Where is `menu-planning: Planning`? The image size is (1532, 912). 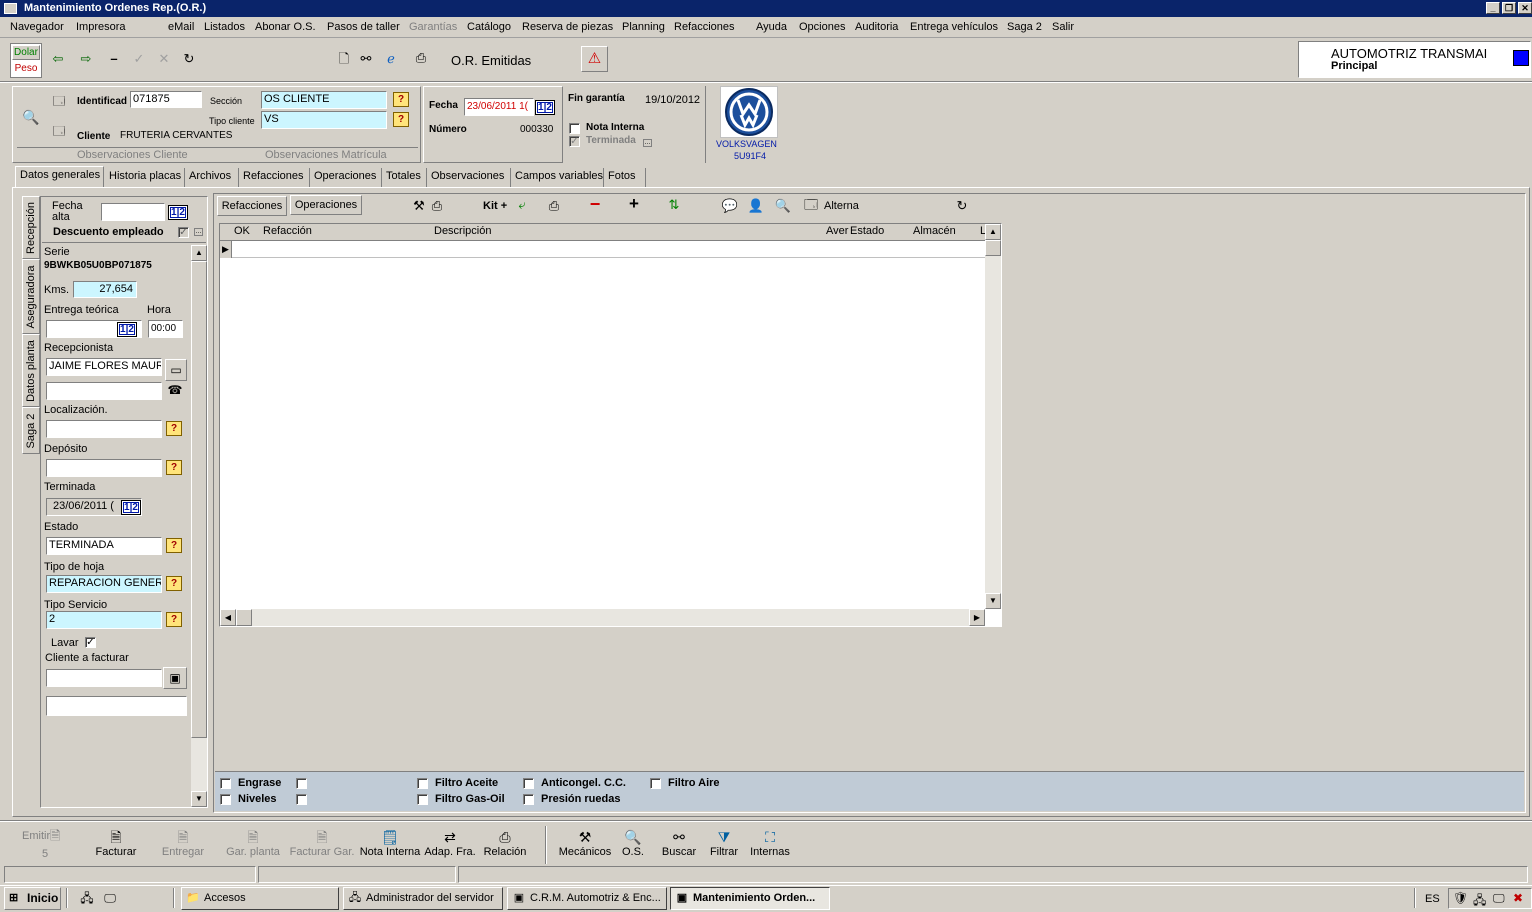 menu-planning: Planning is located at coordinates (643, 27).